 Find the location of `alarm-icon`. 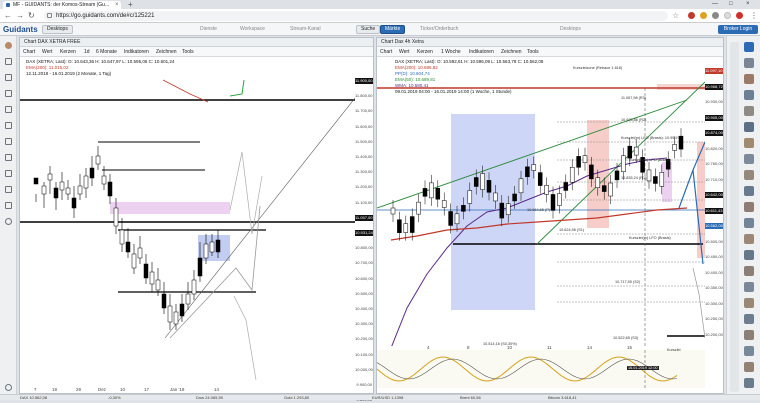

alarm-icon is located at coordinates (8, 157).